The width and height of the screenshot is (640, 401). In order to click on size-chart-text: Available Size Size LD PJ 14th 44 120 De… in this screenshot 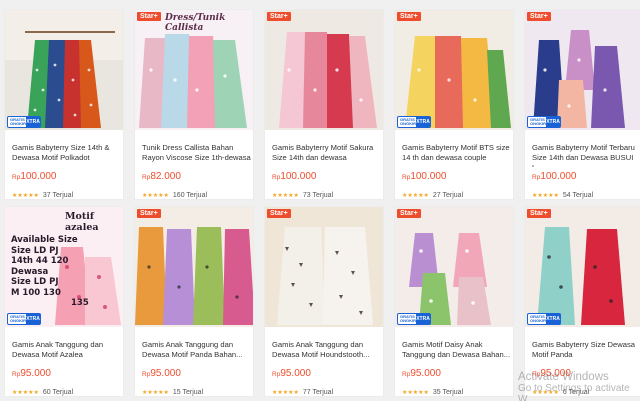, I will do `click(50, 271)`.